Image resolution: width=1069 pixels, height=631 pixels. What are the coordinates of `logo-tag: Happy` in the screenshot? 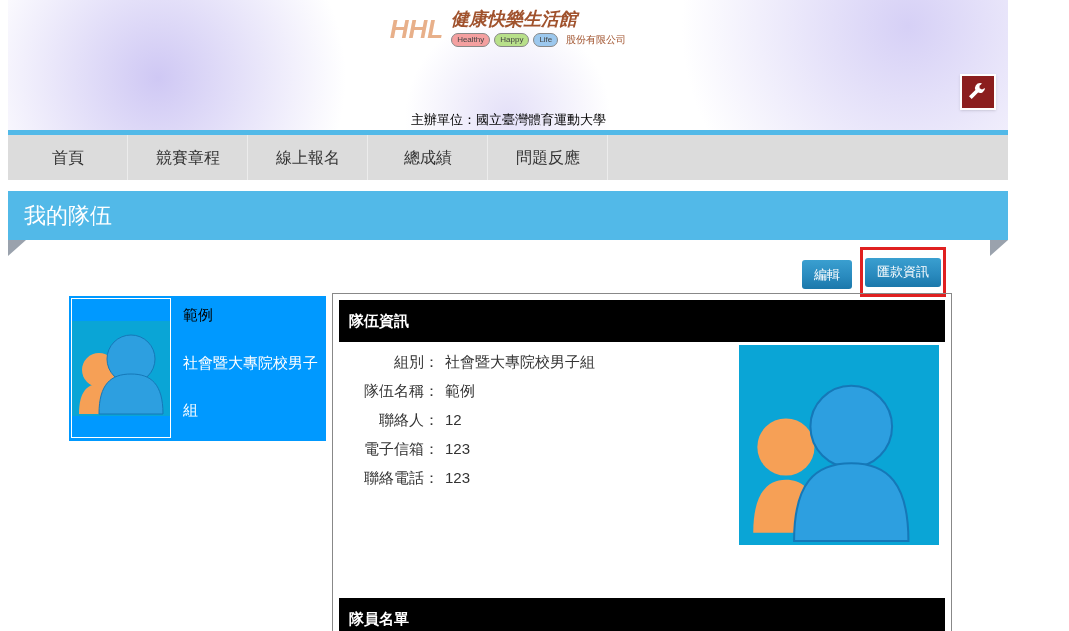 It's located at (512, 39).